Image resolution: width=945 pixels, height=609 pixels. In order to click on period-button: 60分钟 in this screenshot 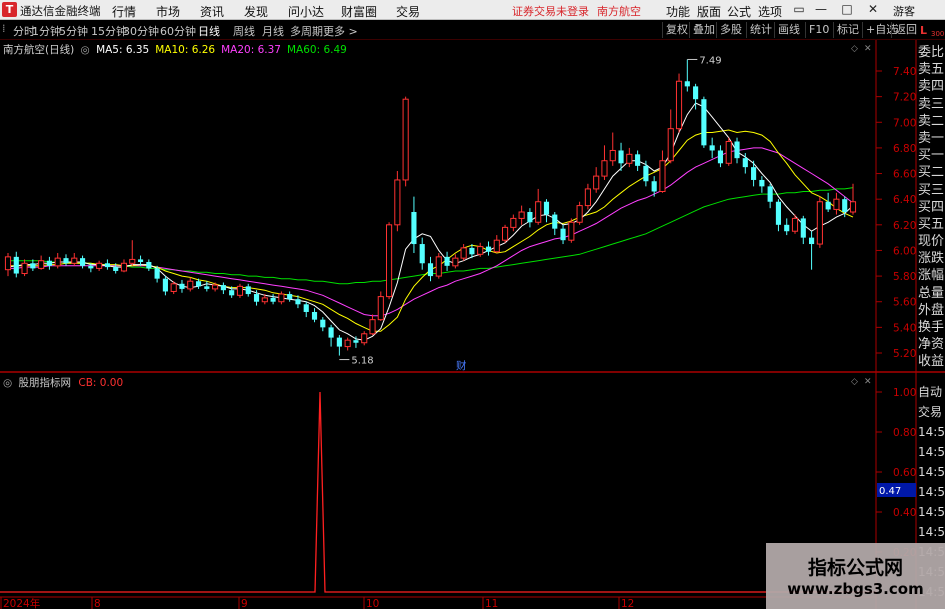, I will do `click(178, 31)`.